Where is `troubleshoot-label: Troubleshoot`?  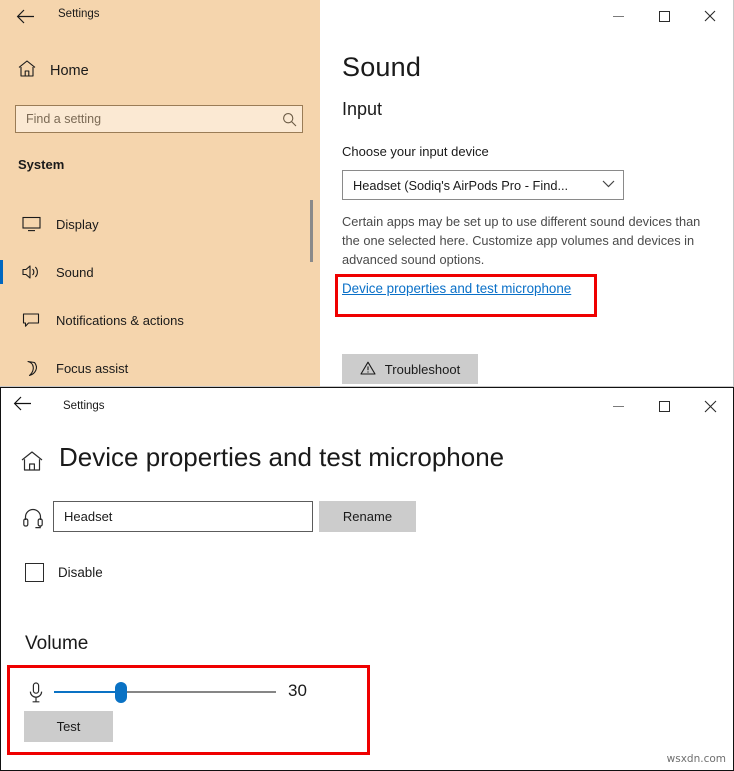 troubleshoot-label: Troubleshoot is located at coordinates (422, 369).